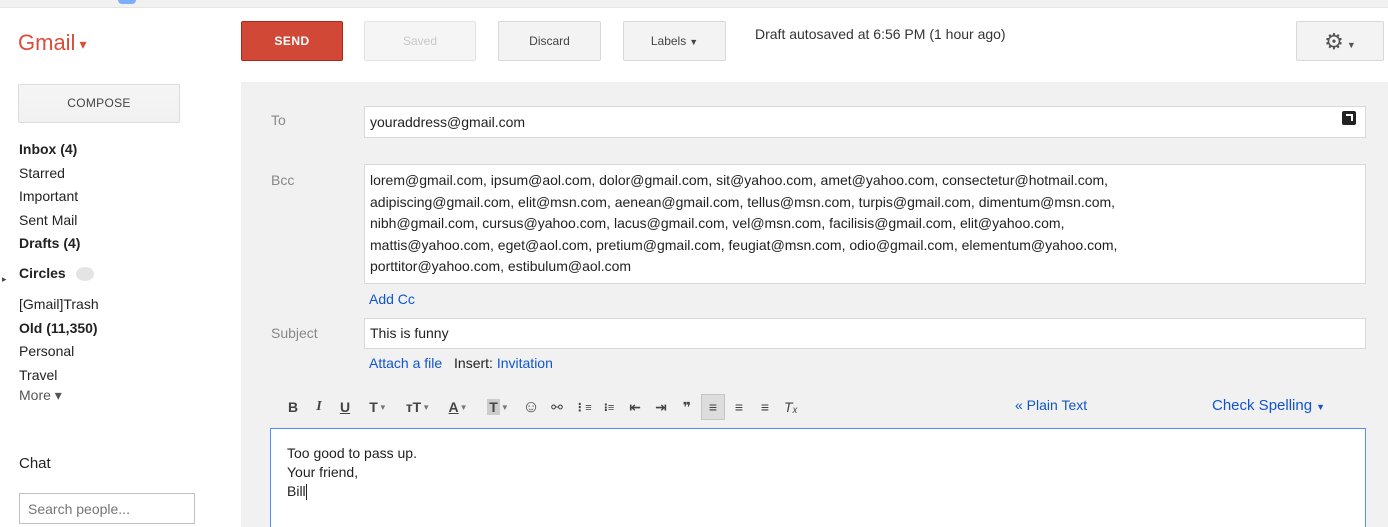  Describe the element at coordinates (345, 407) in the screenshot. I see `underline-icon: U` at that location.